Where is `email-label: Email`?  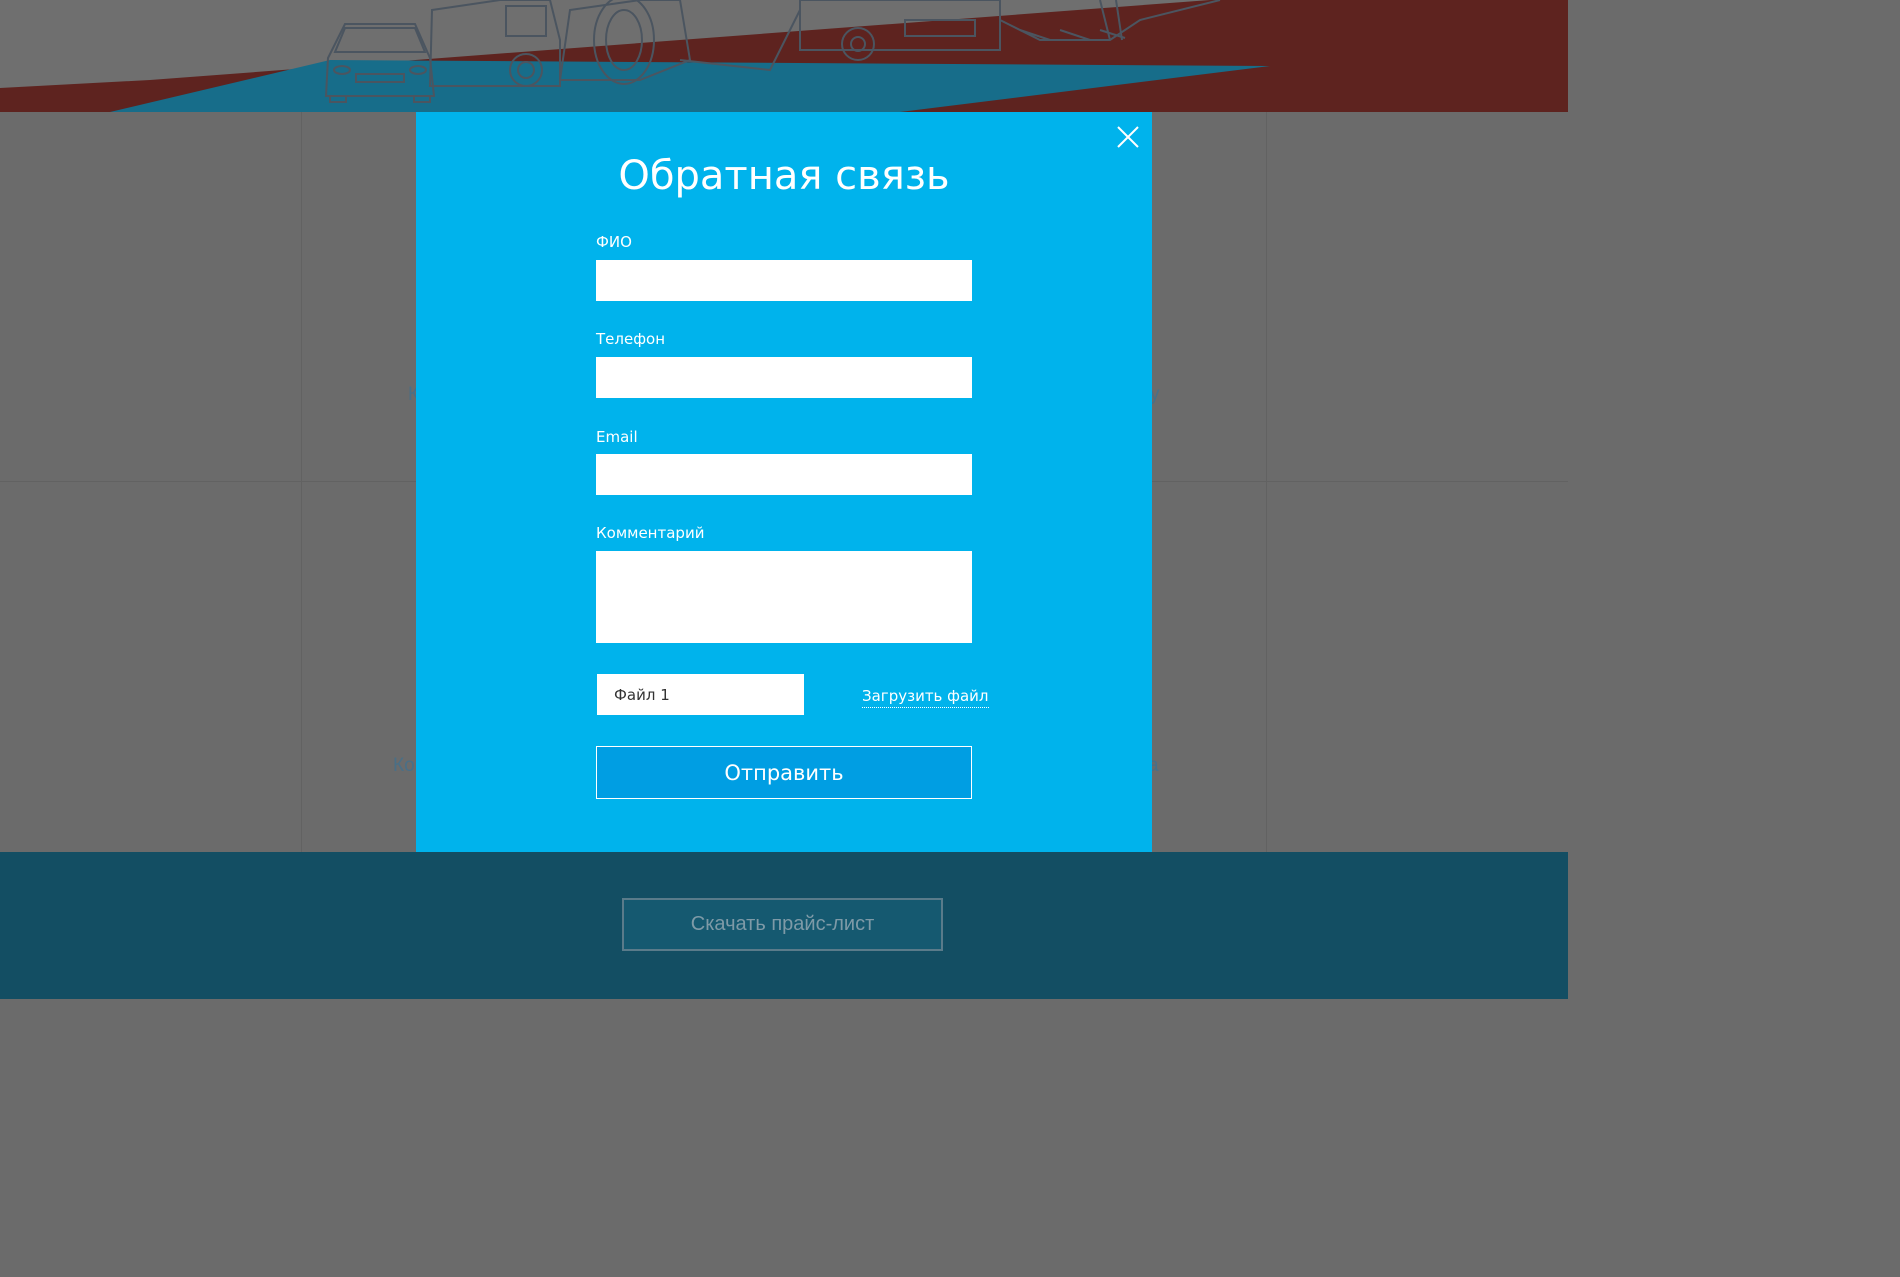 email-label: Email is located at coordinates (617, 437).